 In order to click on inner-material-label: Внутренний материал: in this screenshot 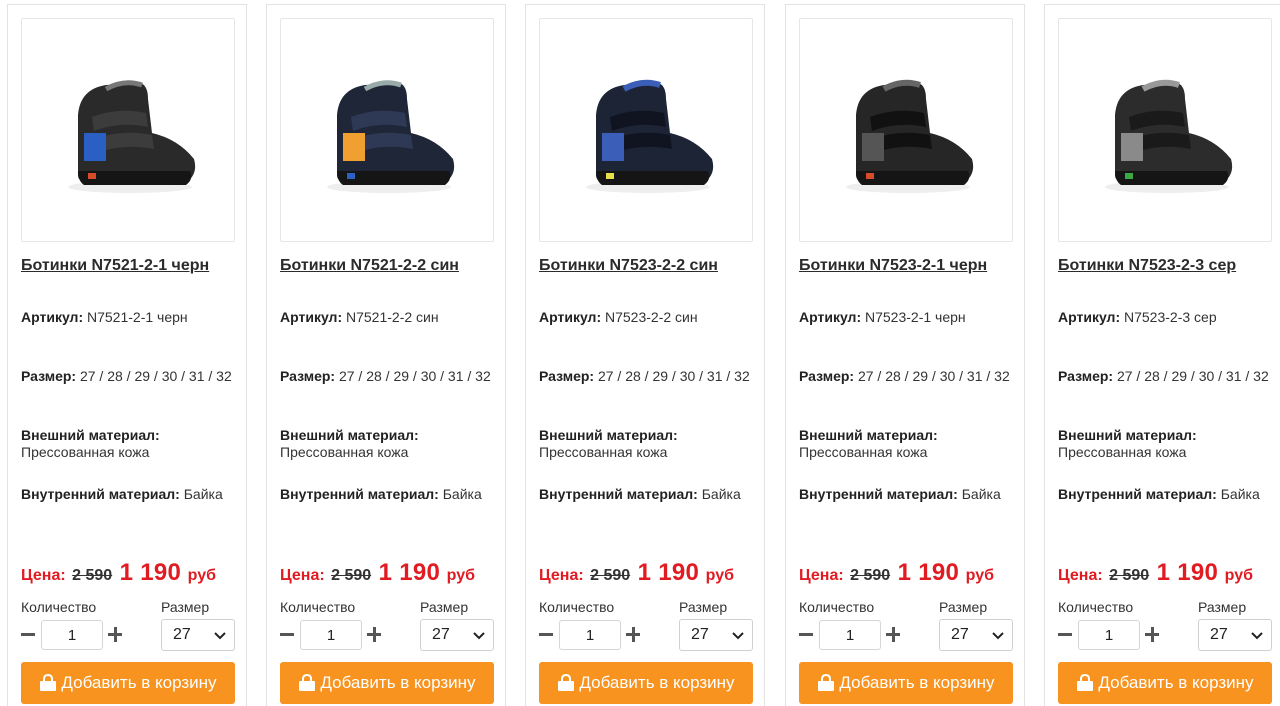, I will do `click(618, 494)`.